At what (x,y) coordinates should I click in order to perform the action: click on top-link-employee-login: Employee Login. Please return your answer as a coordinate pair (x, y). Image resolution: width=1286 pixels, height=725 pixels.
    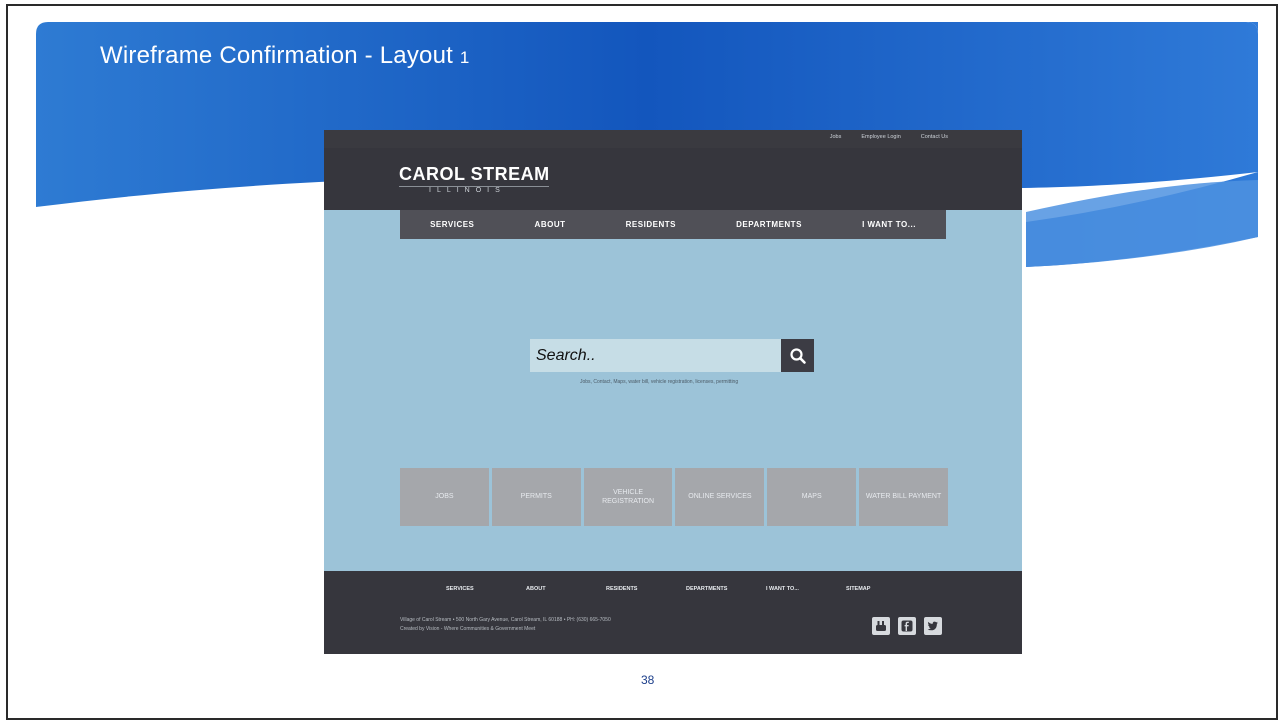
    Looking at the image, I should click on (880, 137).